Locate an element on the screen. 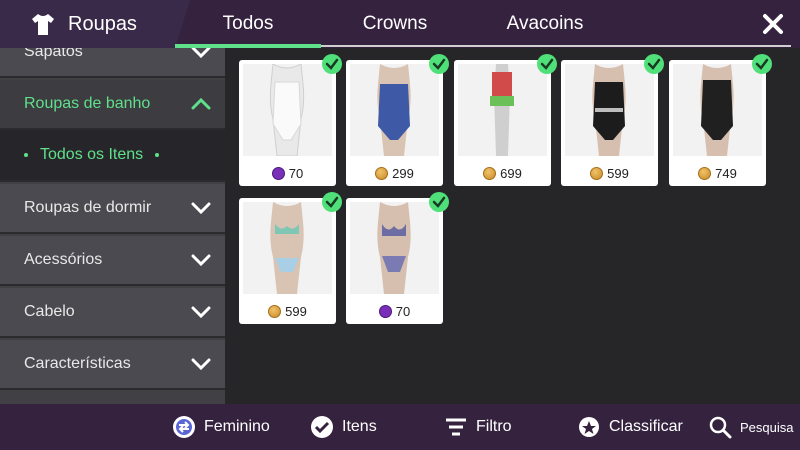 The height and width of the screenshot is (450, 800). close-icon is located at coordinates (773, 24).